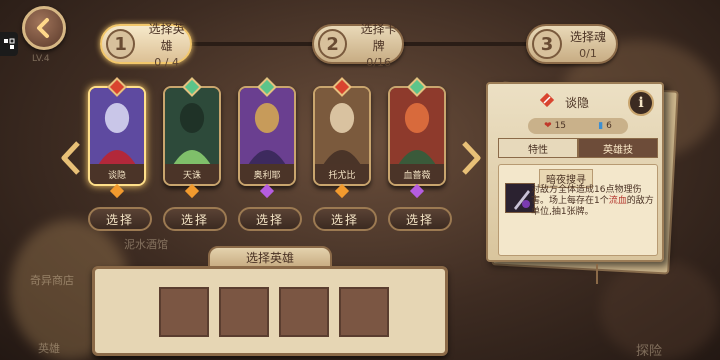  Describe the element at coordinates (121, 44) in the screenshot. I see `step-number: 1` at that location.